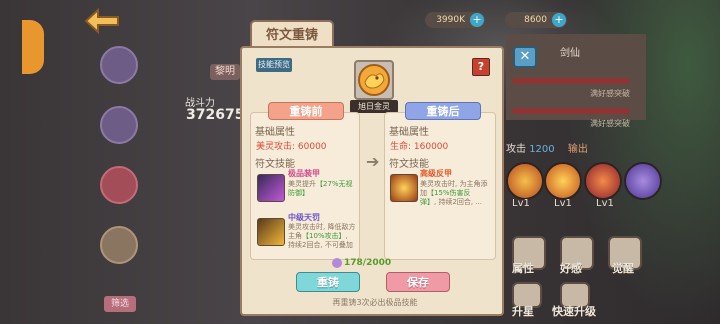 This screenshot has height=324, width=720. Describe the element at coordinates (306, 111) in the screenshot. I see `before-tab: 重铸前` at that location.